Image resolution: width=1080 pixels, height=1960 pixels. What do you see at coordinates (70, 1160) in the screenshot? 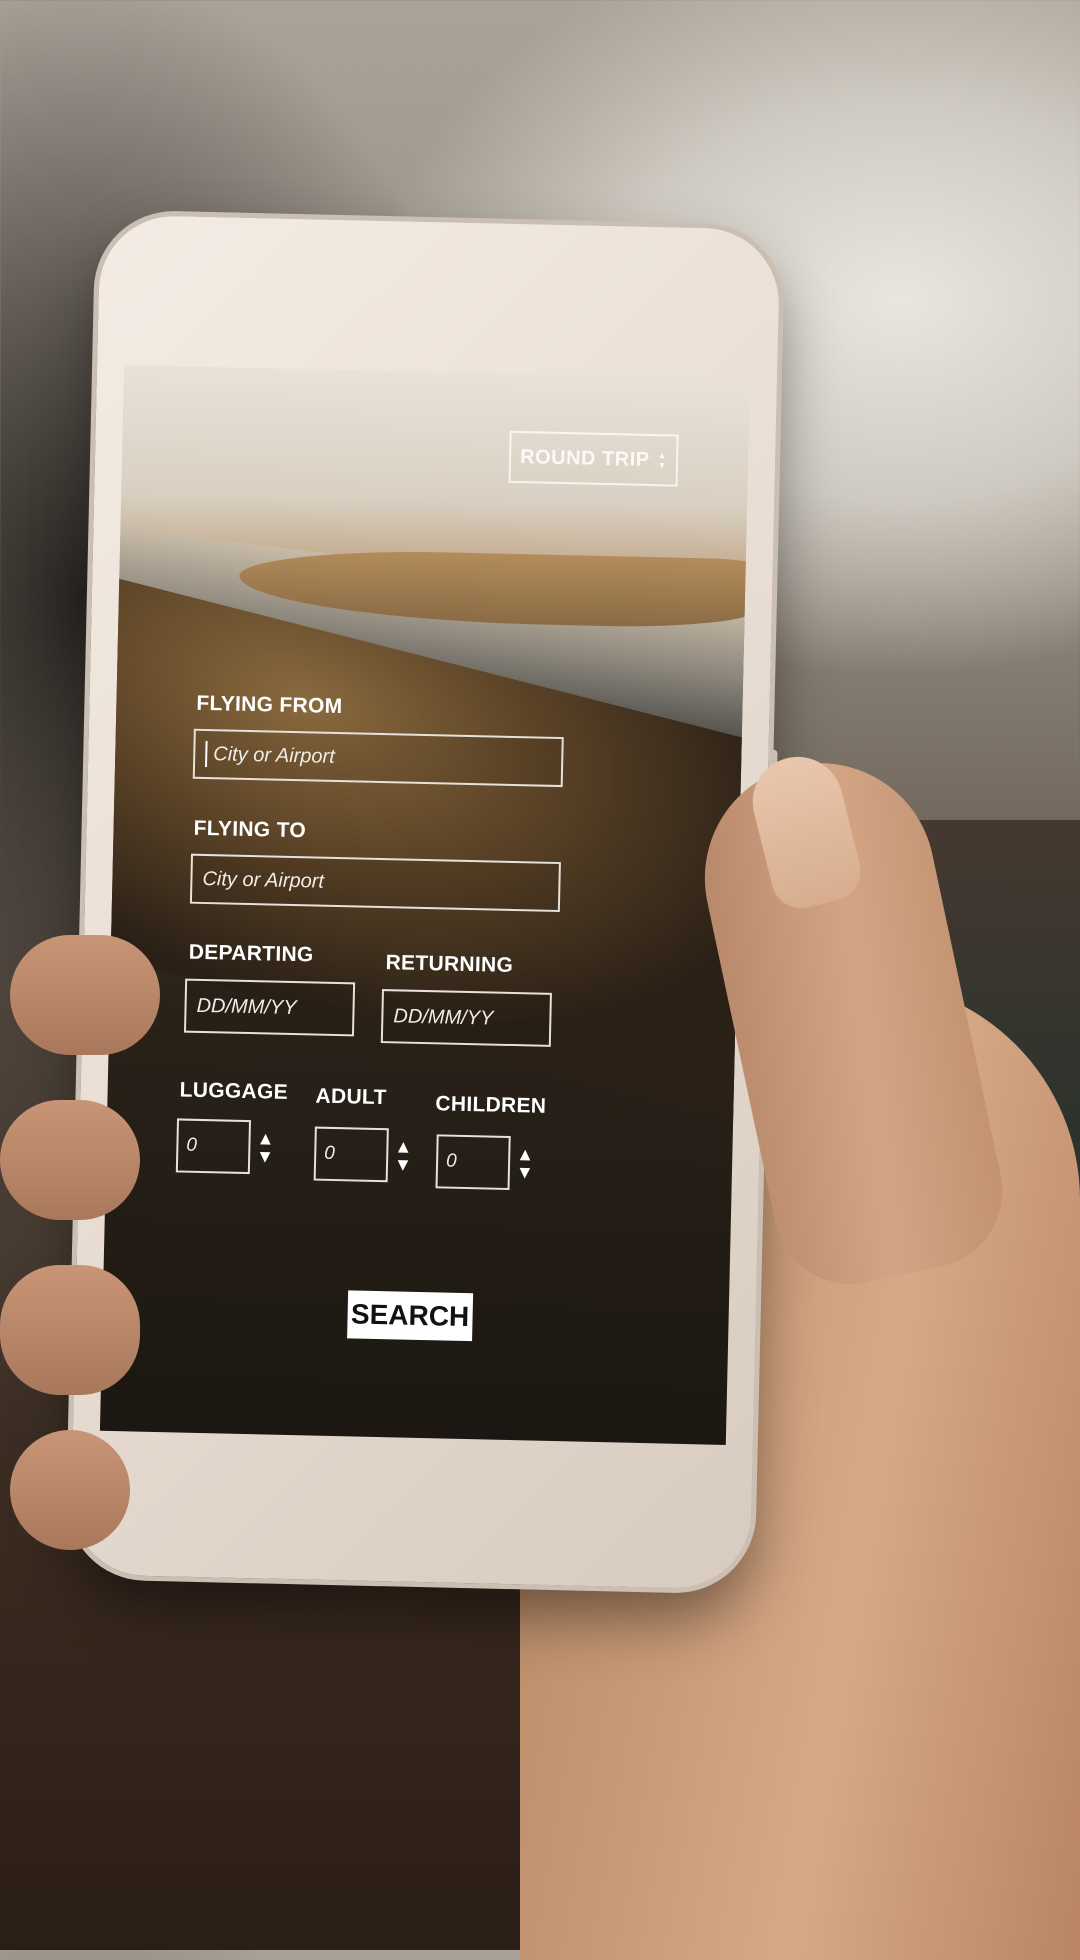
I see `finger-middle` at bounding box center [70, 1160].